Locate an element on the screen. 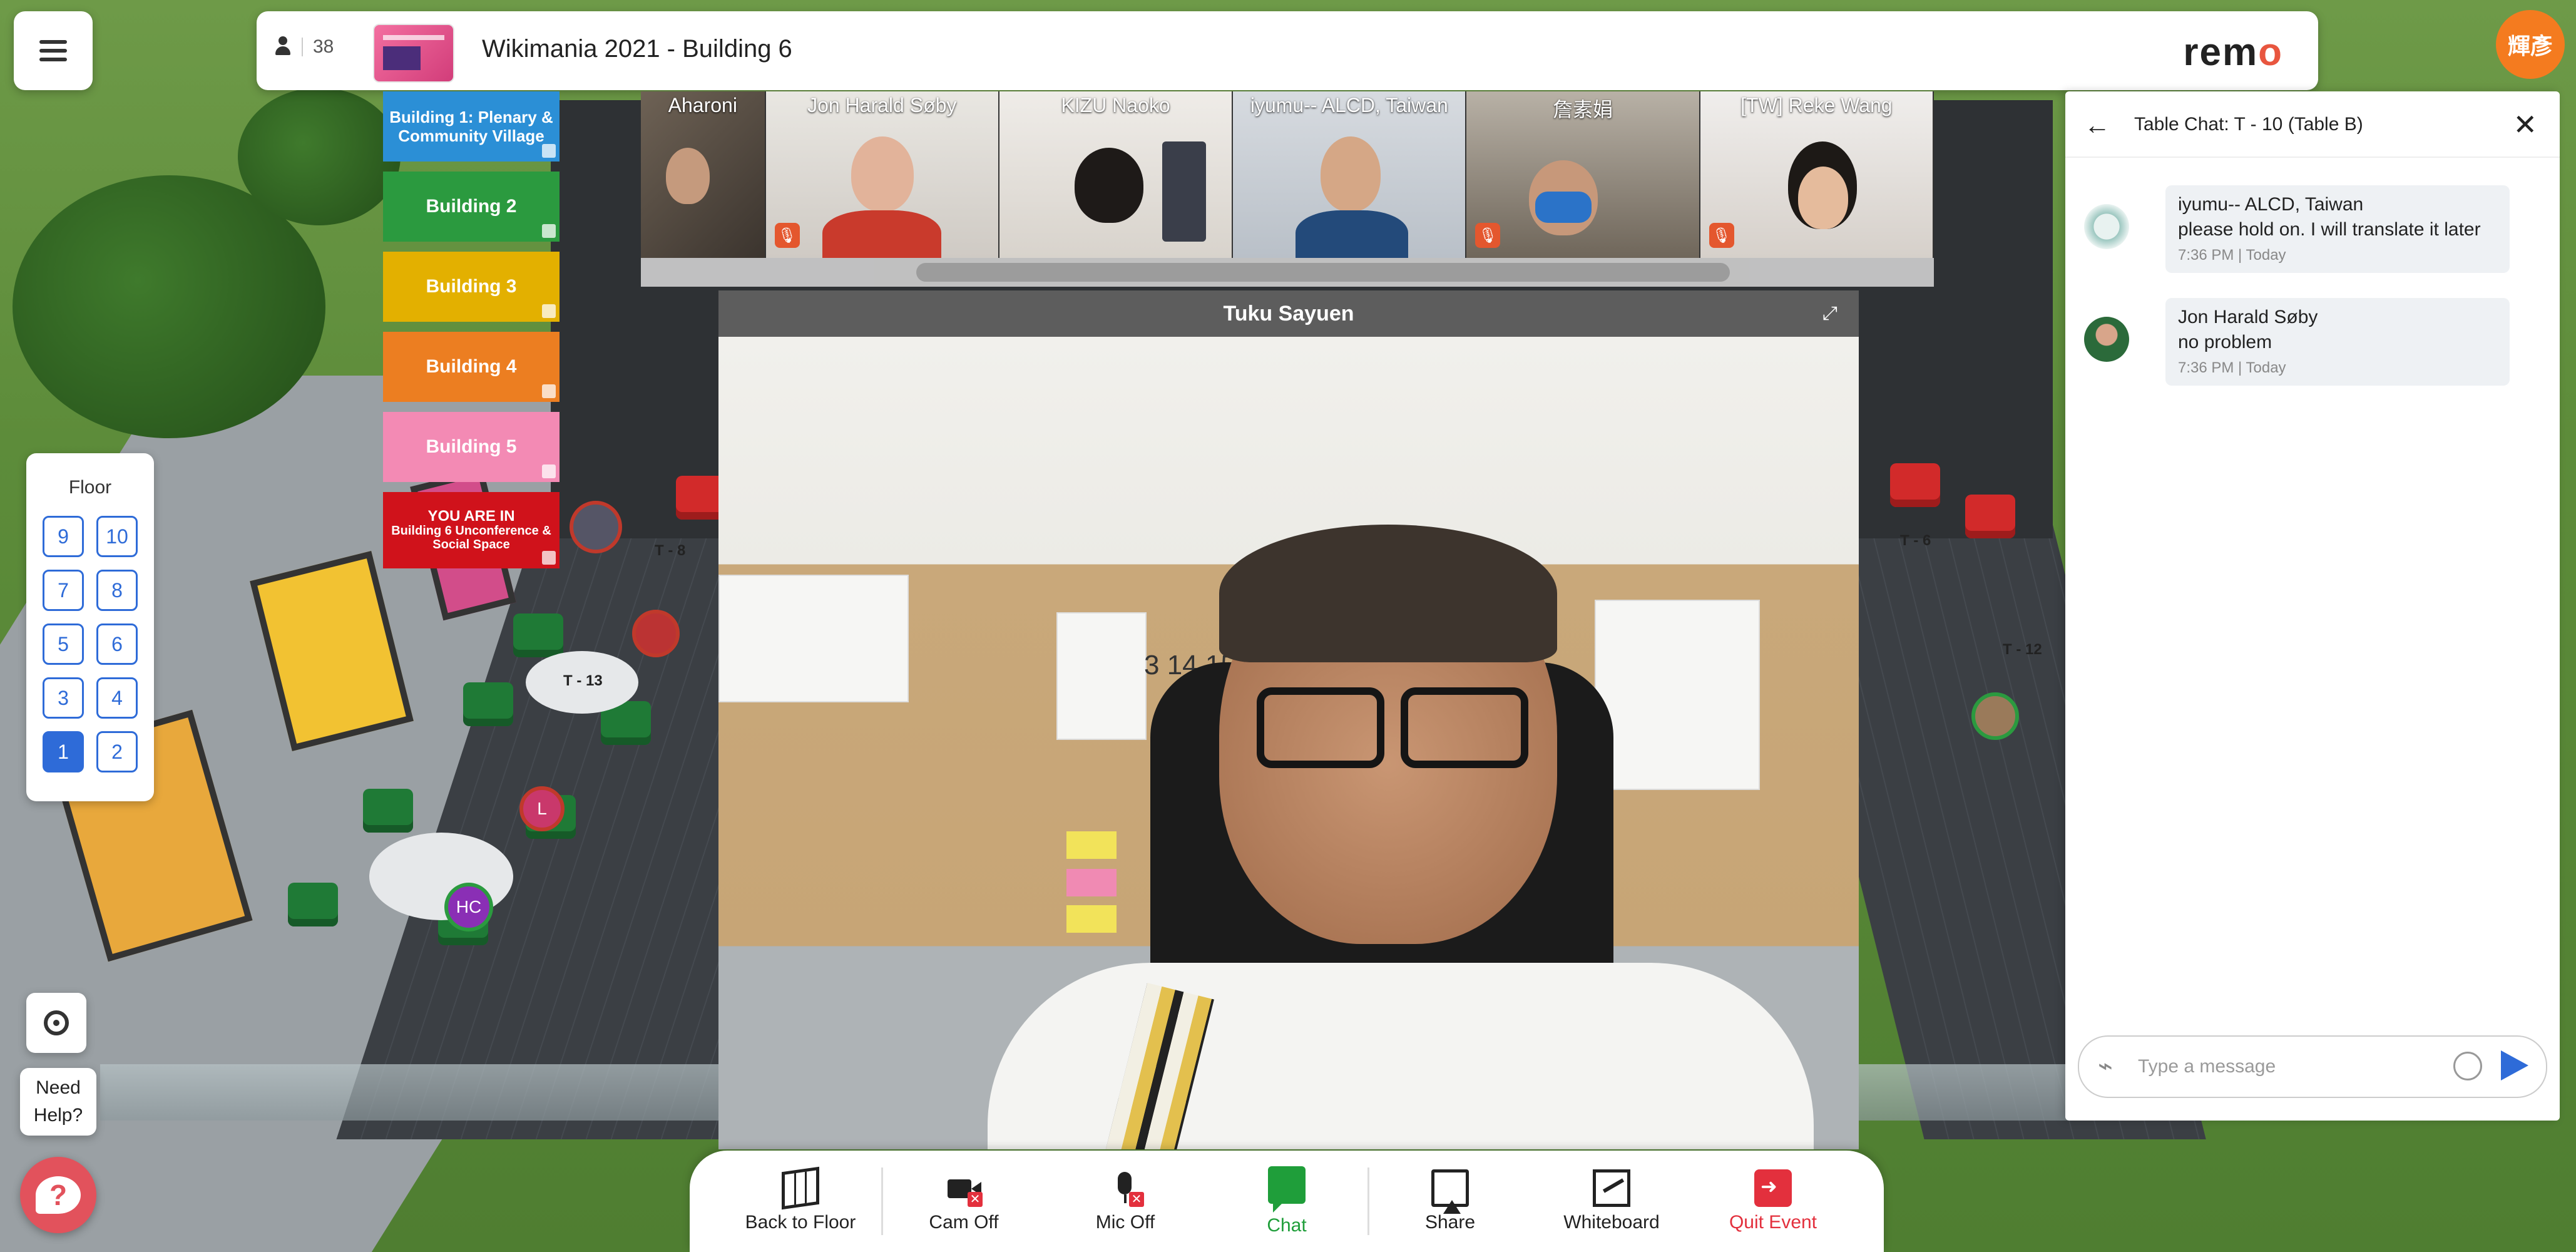 The image size is (2576, 1252). question-icon: ? is located at coordinates (58, 1195).